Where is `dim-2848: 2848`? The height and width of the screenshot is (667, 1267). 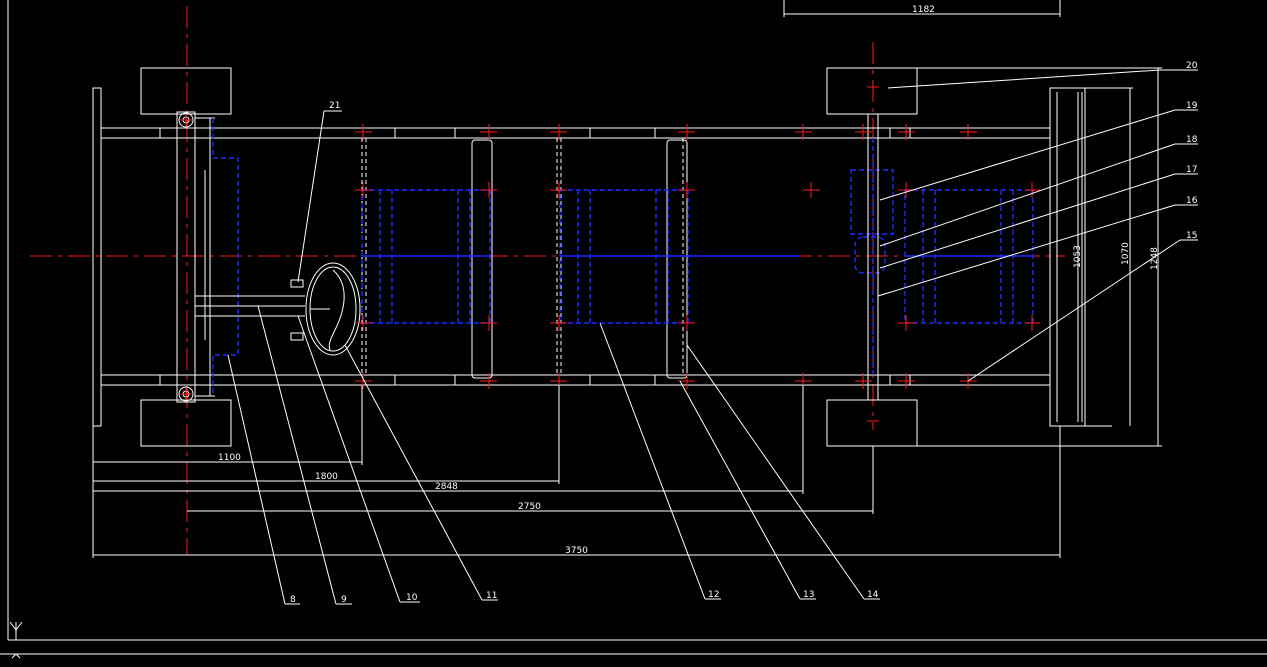
dim-2848: 2848 is located at coordinates (446, 487).